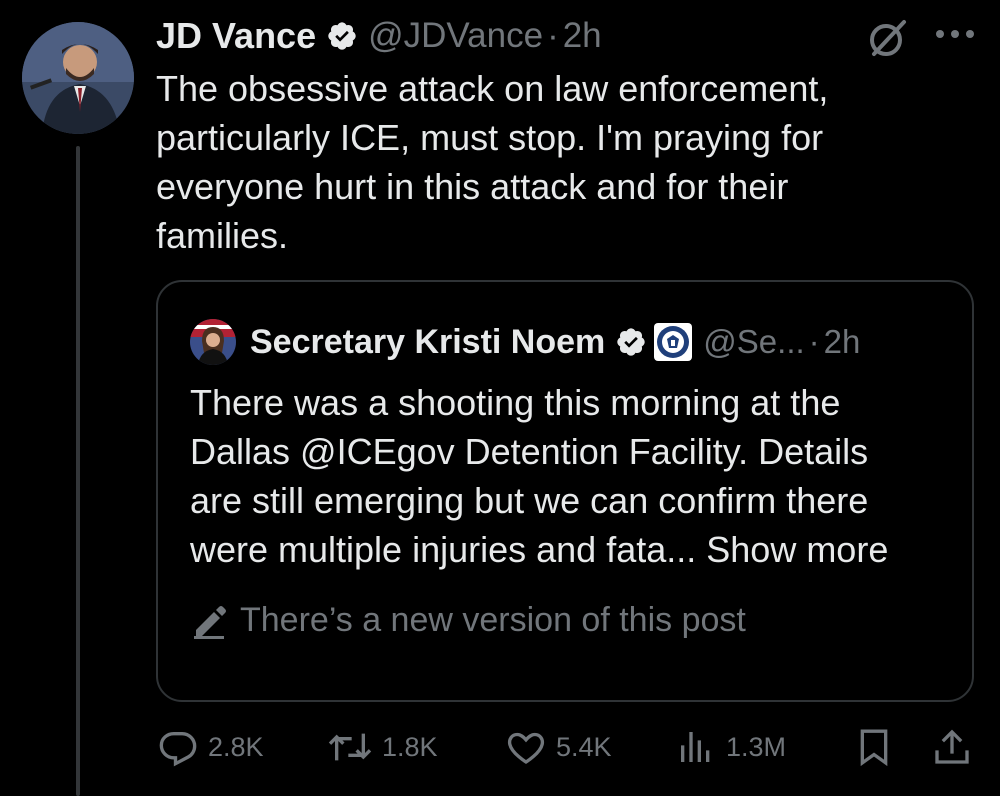 The image size is (1000, 796). Describe the element at coordinates (210, 622) in the screenshot. I see `pencil-icon` at that location.